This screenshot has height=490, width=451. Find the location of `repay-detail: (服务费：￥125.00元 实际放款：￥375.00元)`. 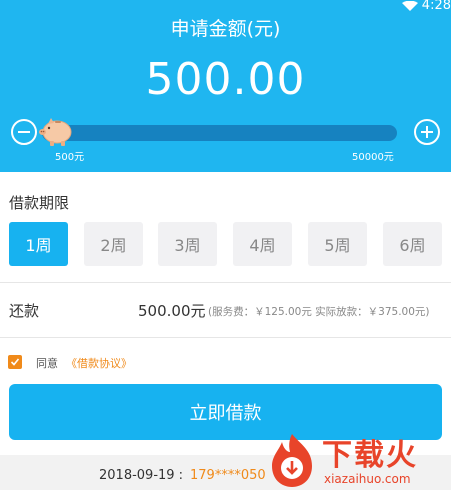

repay-detail: (服务费：￥125.00元 实际放款：￥375.00元) is located at coordinates (319, 312).